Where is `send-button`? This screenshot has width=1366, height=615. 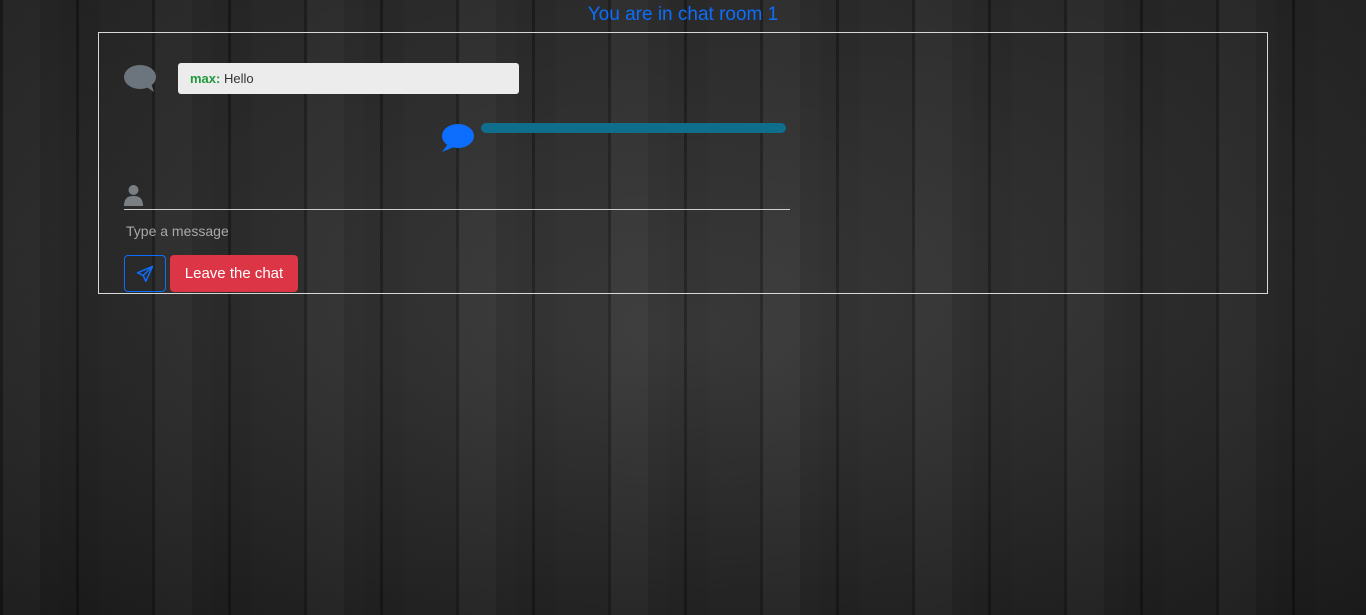
send-button is located at coordinates (145, 273).